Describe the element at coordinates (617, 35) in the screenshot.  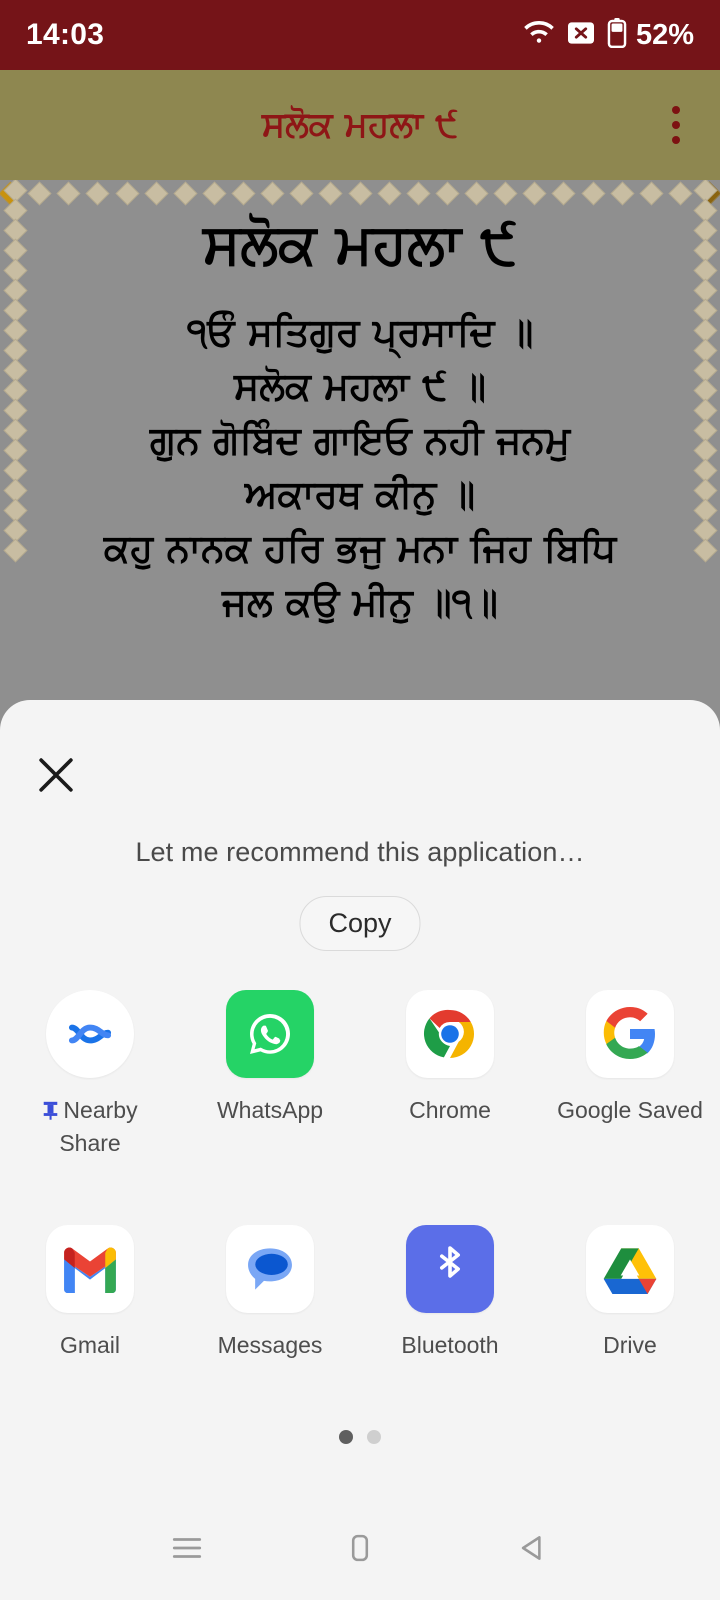
I see `battery-icon` at that location.